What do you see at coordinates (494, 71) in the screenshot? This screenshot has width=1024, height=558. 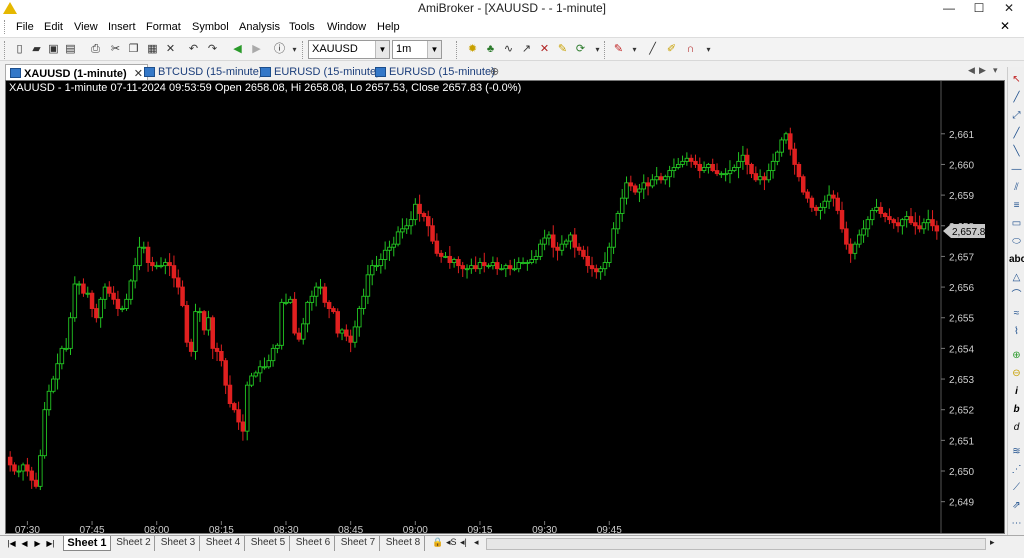 I see `new-tab-icon: ⊕` at bounding box center [494, 71].